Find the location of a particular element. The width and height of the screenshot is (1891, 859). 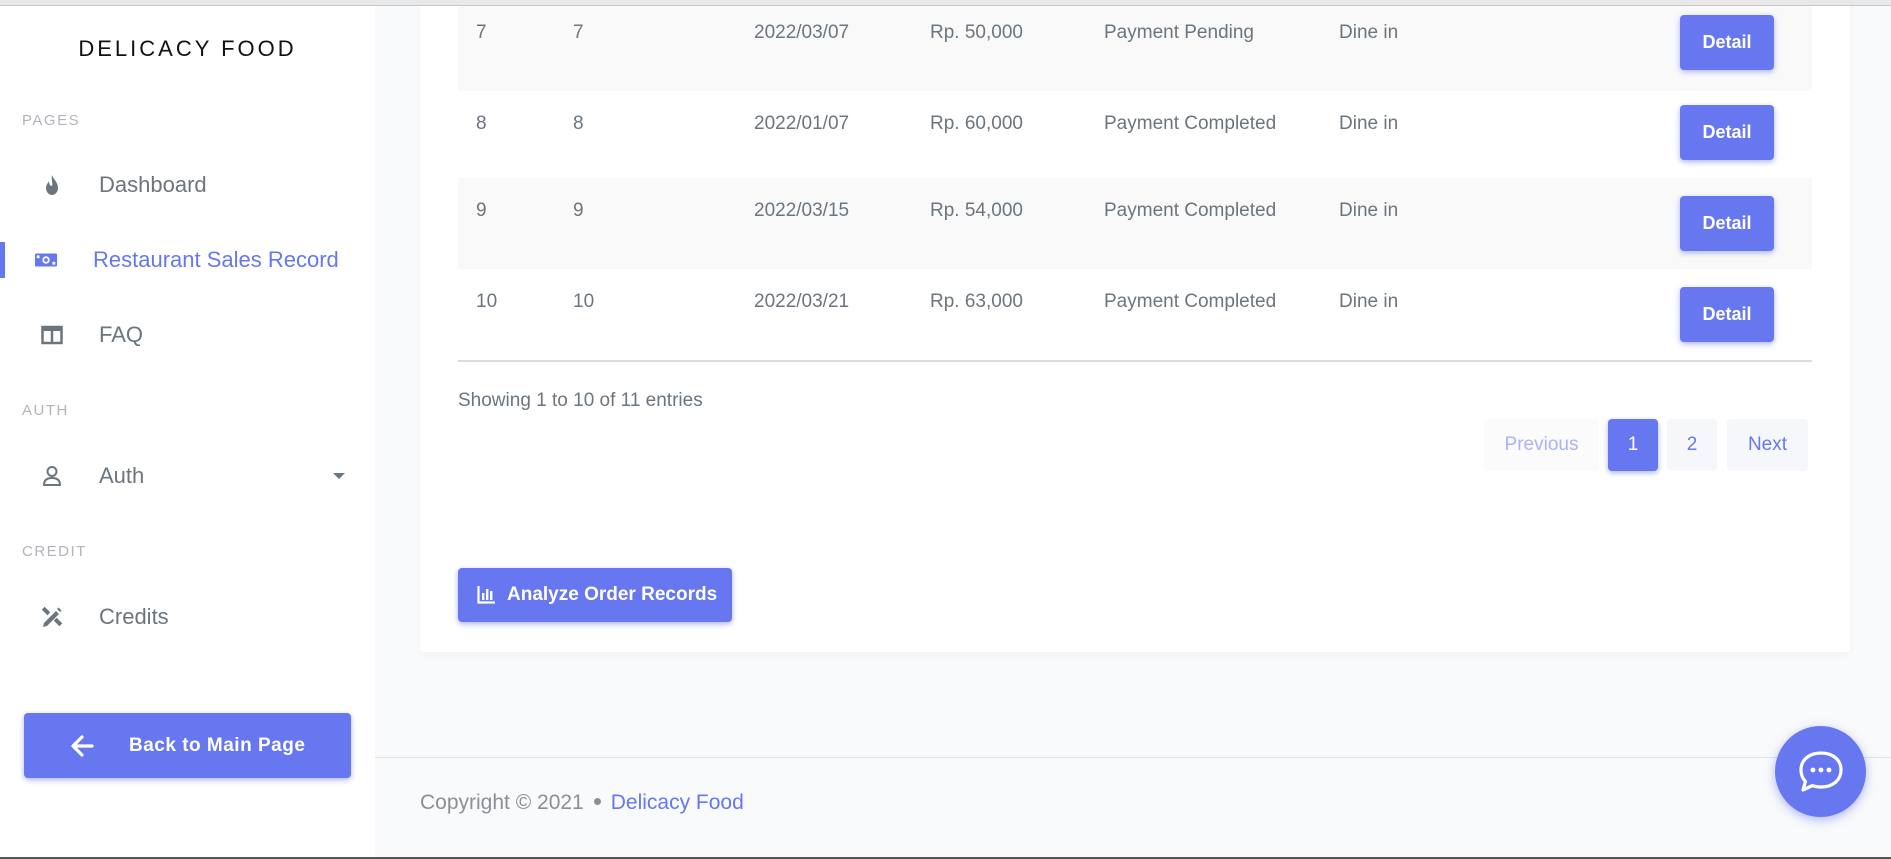

analyze-order-records-button: Analyze Order Records is located at coordinates (595, 595).